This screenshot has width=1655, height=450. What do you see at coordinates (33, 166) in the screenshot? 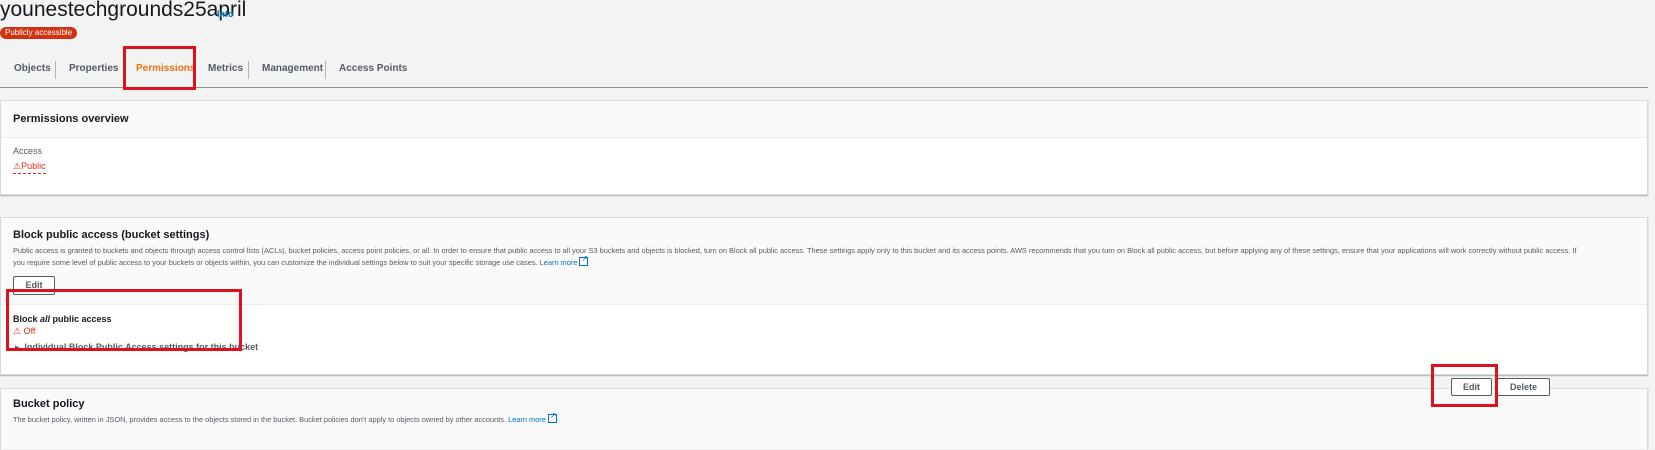
I see `access-value-text: Public` at bounding box center [33, 166].